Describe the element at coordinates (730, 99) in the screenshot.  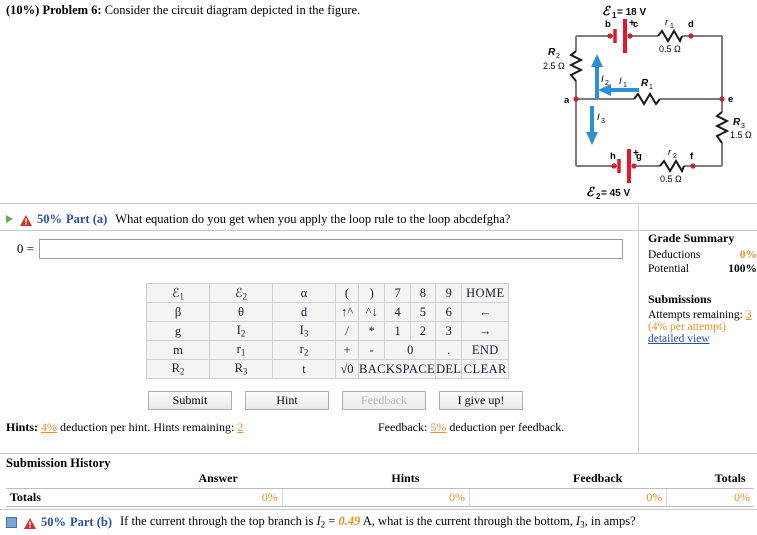
I see `figure-node-e: e` at that location.